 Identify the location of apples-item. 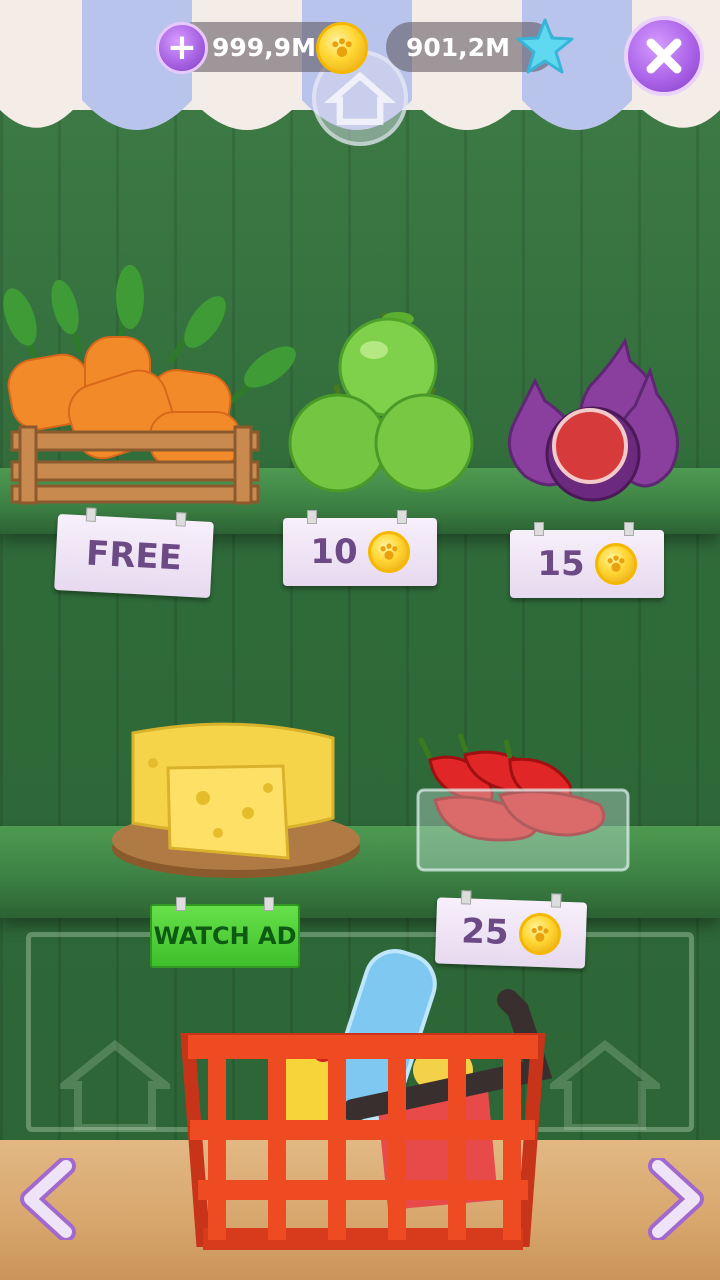
(381, 400).